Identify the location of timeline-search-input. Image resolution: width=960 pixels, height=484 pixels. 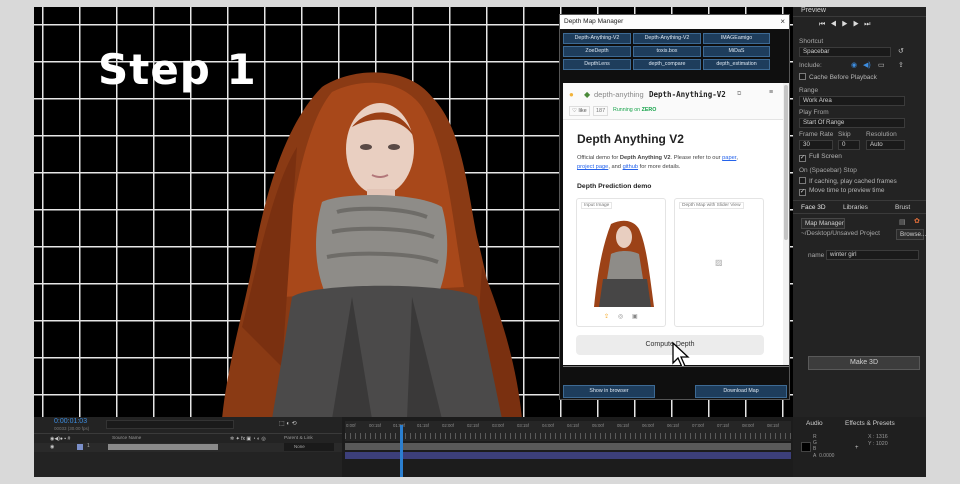
(170, 424).